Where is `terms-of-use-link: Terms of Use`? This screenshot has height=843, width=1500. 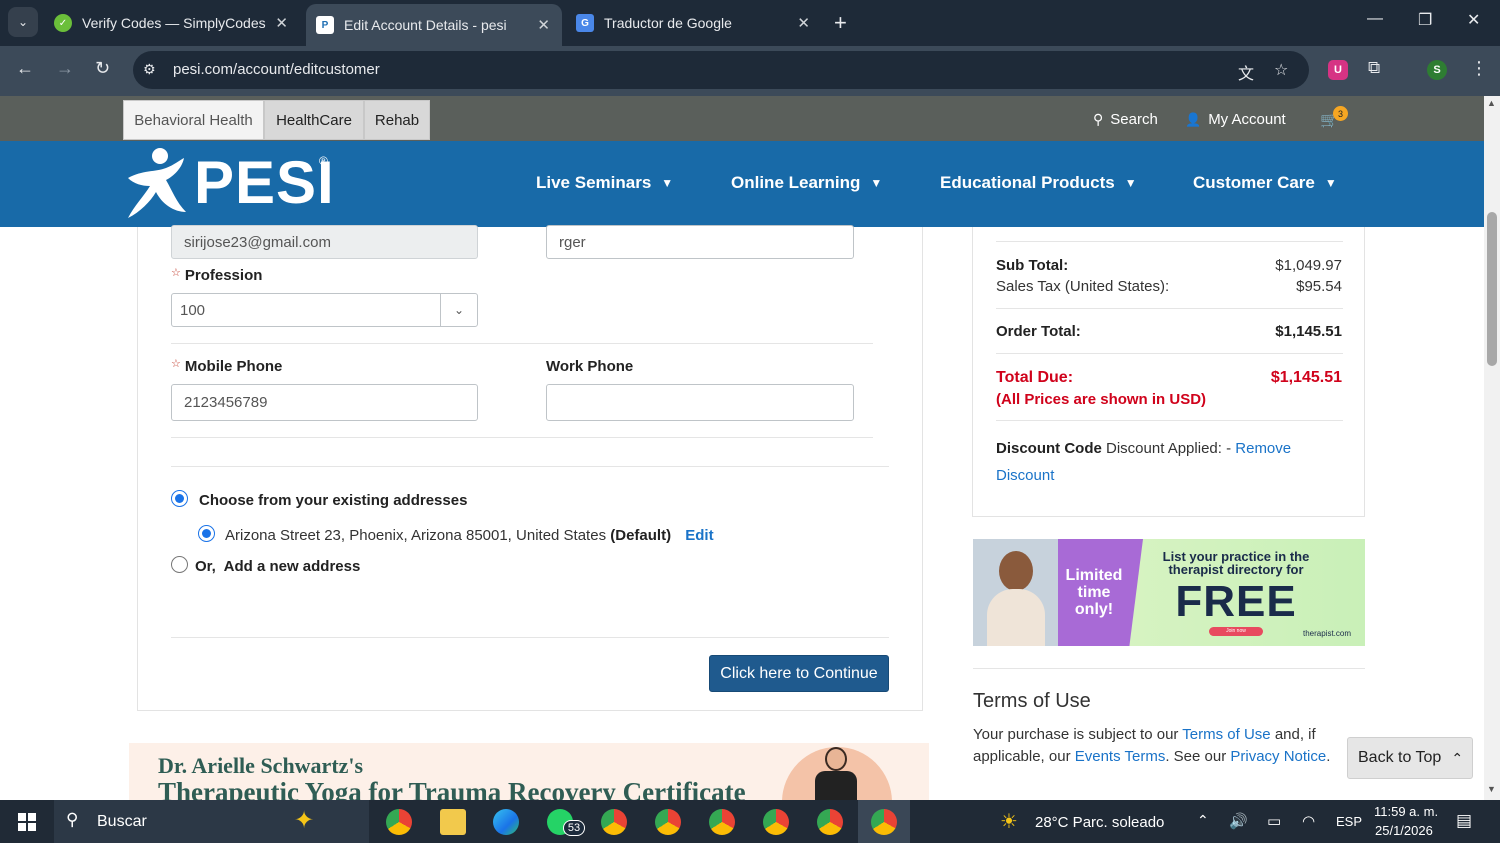 terms-of-use-link: Terms of Use is located at coordinates (1226, 734).